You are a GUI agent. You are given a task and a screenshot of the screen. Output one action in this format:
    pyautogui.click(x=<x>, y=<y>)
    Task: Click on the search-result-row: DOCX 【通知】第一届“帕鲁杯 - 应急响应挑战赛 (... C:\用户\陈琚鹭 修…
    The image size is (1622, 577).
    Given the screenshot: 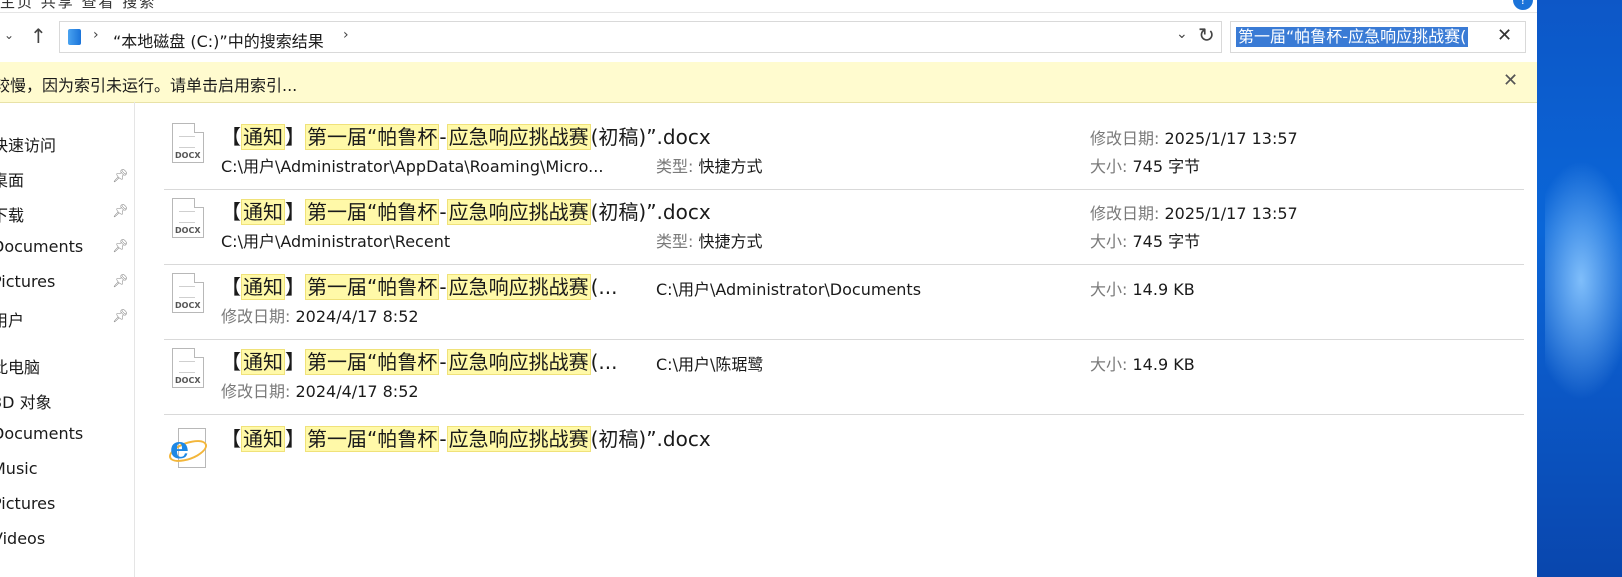 What is the action you would take?
    pyautogui.click(x=844, y=377)
    